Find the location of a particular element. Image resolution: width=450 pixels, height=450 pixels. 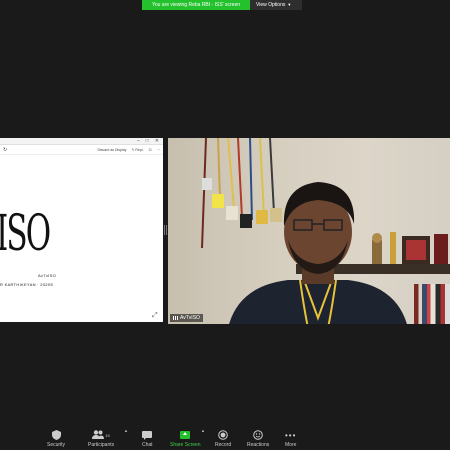

reactions-label: Reactions is located at coordinates (258, 445).